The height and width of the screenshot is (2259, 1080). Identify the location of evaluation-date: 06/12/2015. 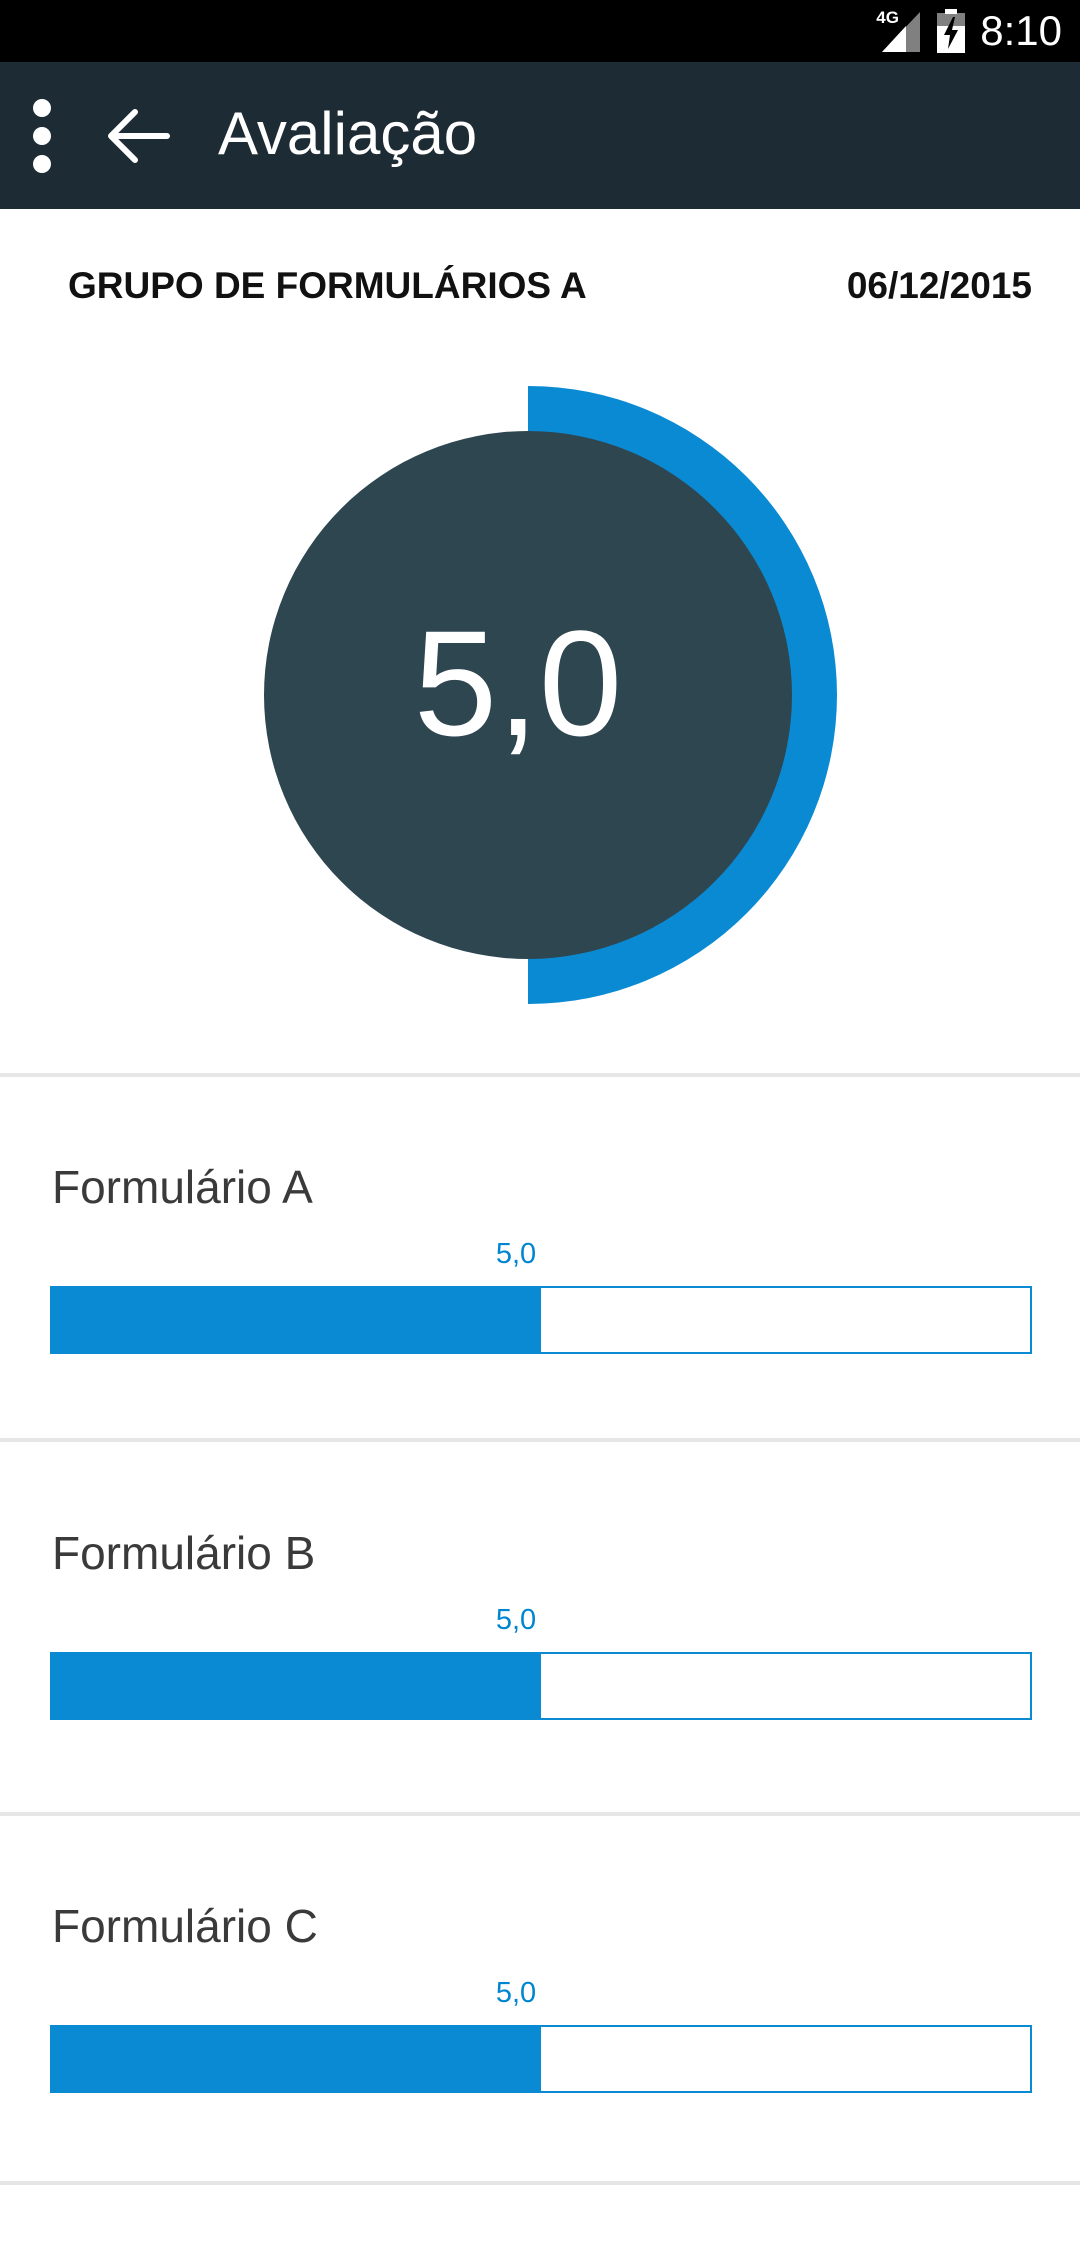
(939, 285).